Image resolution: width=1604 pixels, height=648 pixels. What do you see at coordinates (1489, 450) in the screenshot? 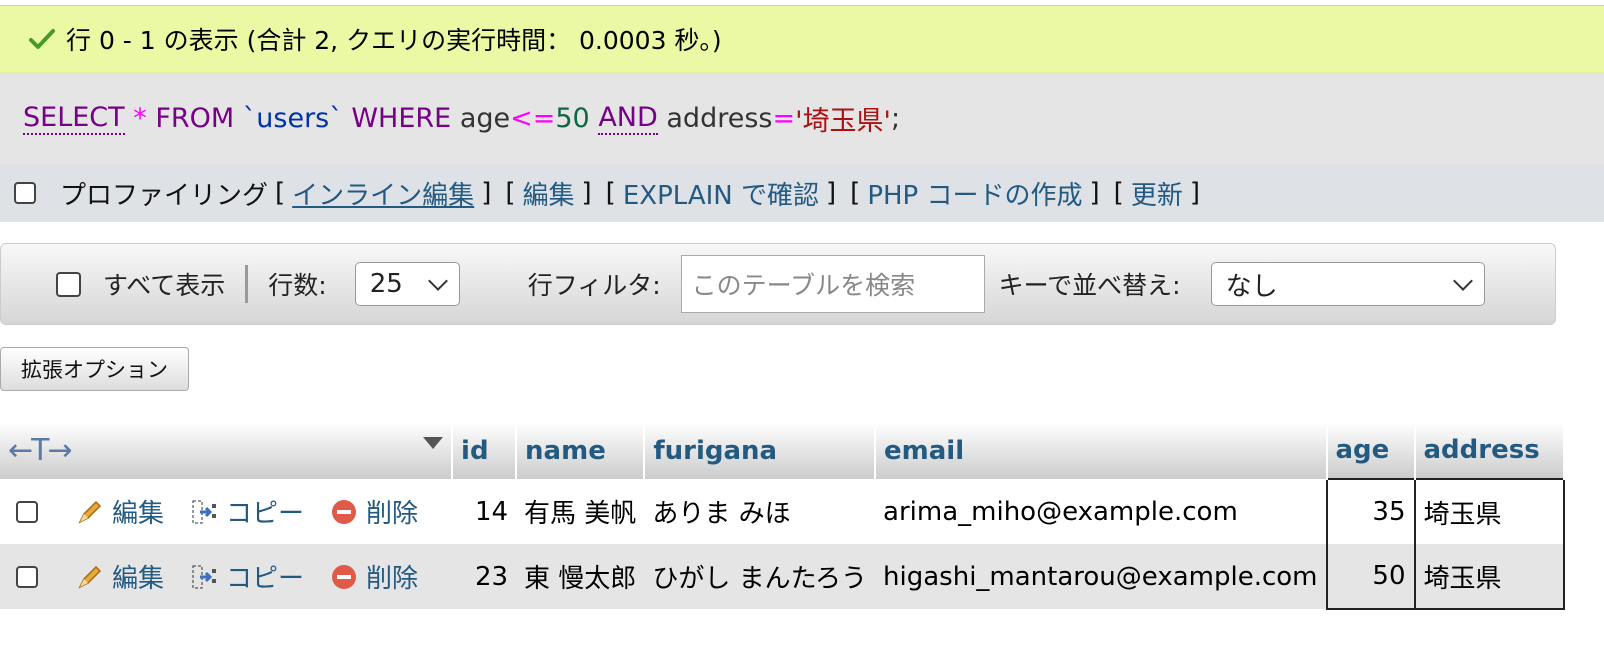
I see `column-header-address: address` at bounding box center [1489, 450].